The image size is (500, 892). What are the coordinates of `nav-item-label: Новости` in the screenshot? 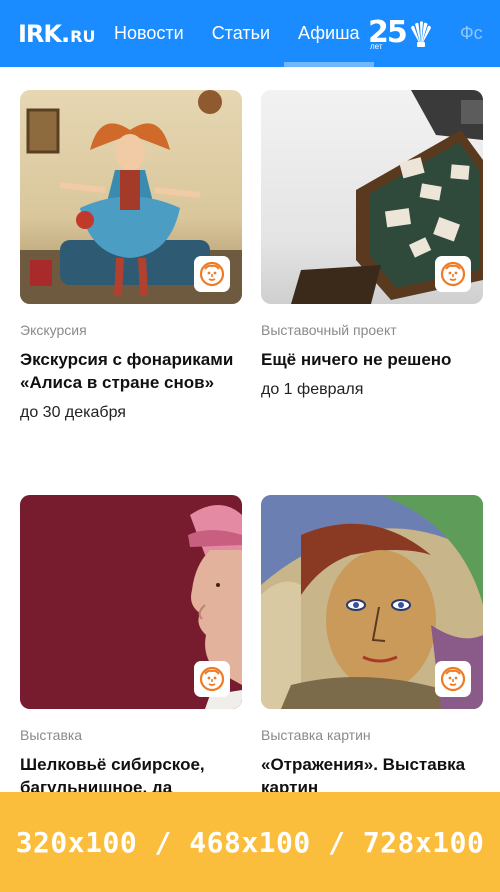 It's located at (149, 33).